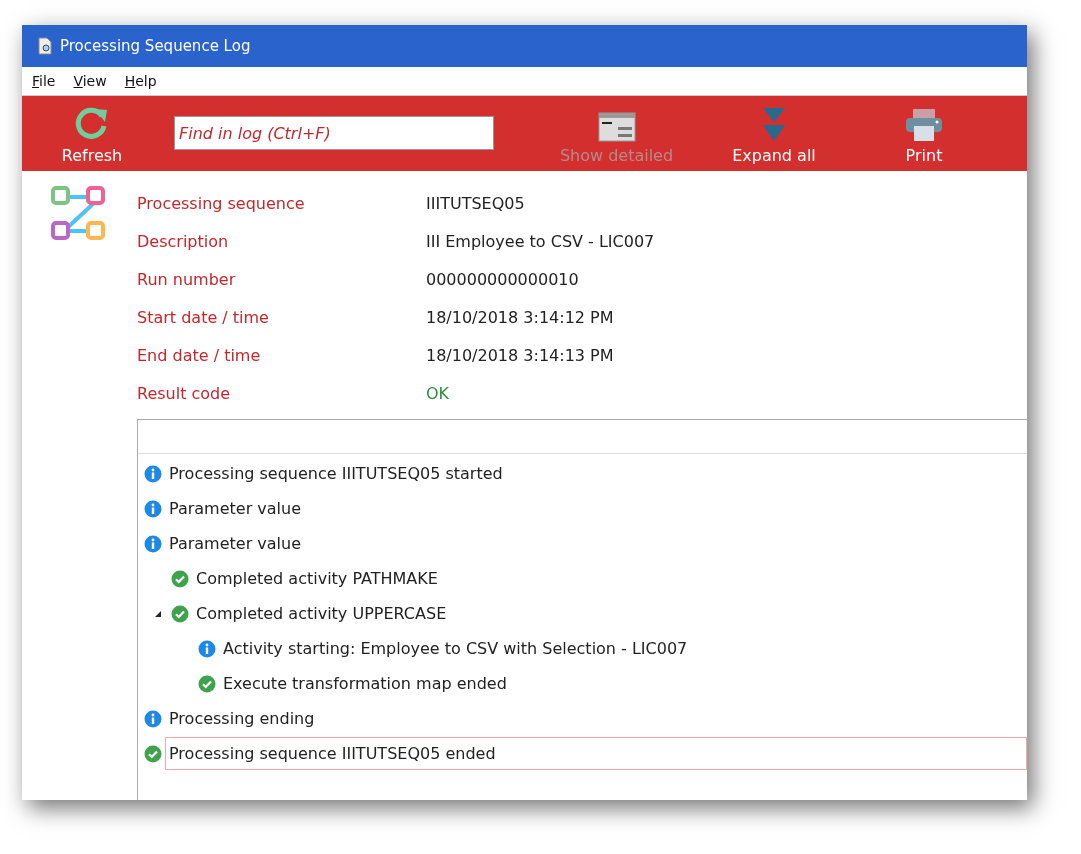 Image resolution: width=1081 pixels, height=854 pixels. Describe the element at coordinates (774, 125) in the screenshot. I see `double-down-arrow-icon` at that location.